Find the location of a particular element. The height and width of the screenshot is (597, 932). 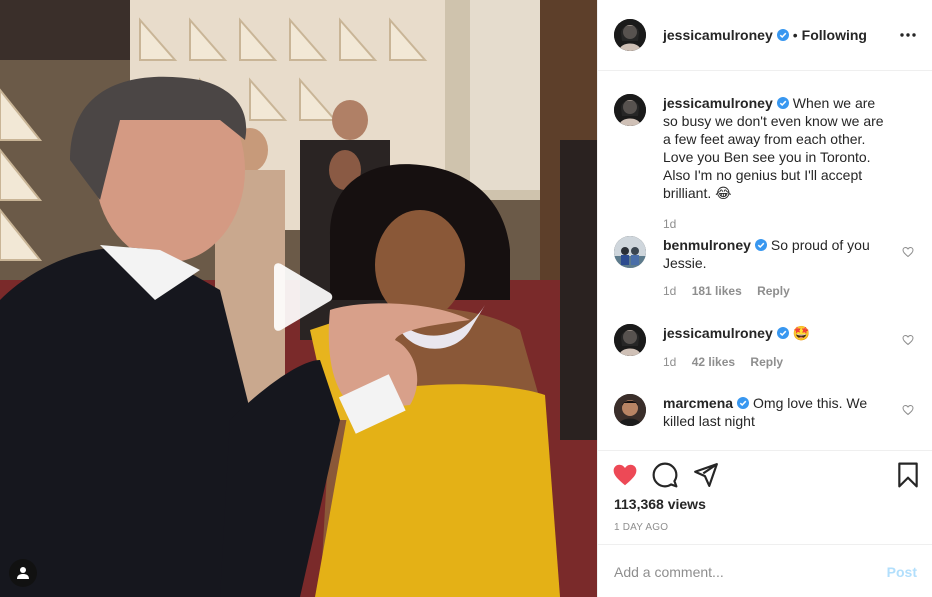

caption-username: jessicamulroney is located at coordinates (718, 103).